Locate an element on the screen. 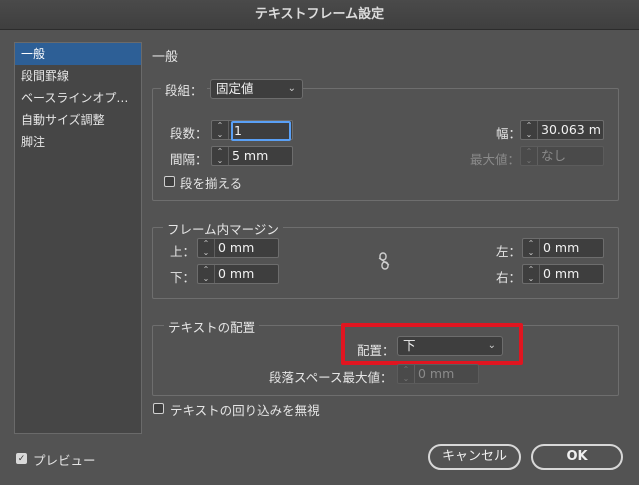  max-width-value: なし is located at coordinates (554, 155).